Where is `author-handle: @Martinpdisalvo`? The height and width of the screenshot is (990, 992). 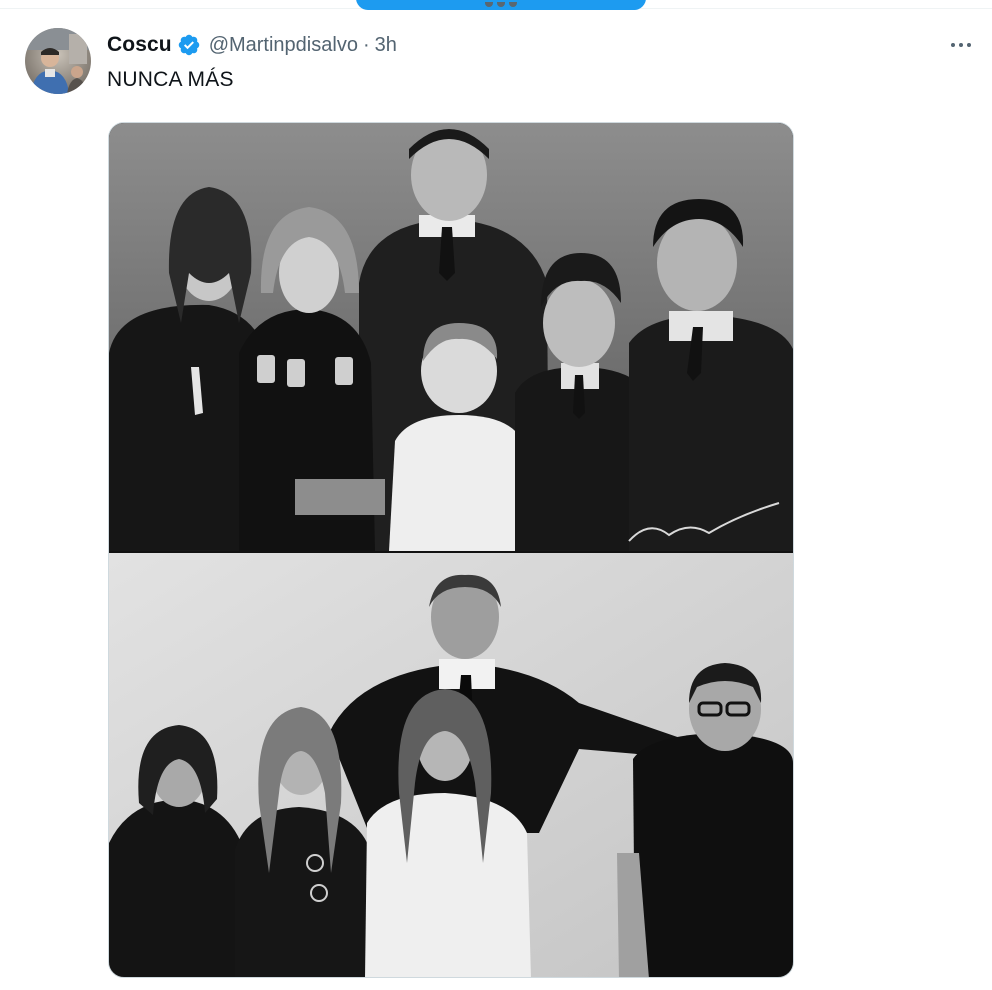 author-handle: @Martinpdisalvo is located at coordinates (283, 45).